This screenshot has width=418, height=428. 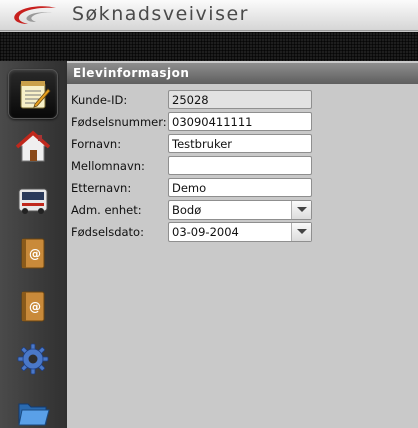 I want to click on label-mellomnavn: Mellomnavn:, so click(x=108, y=166).